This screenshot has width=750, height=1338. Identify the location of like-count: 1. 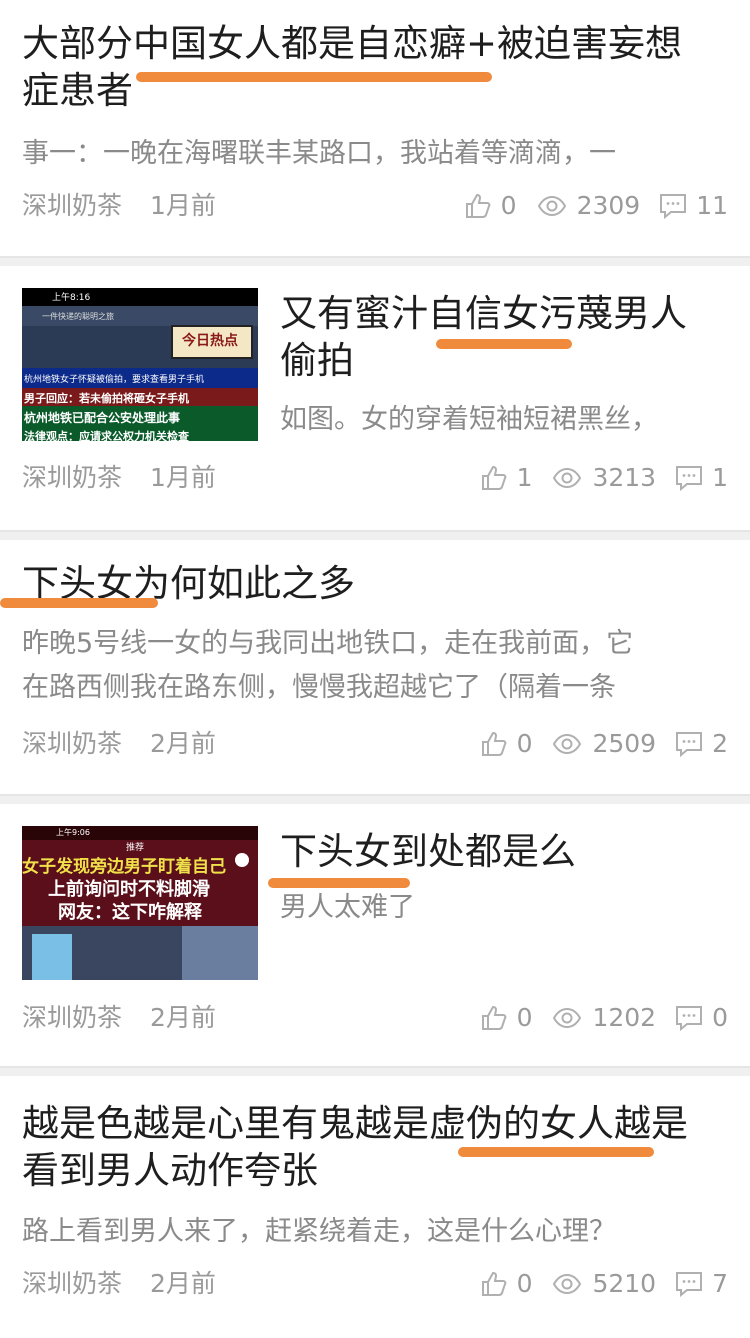
(524, 477).